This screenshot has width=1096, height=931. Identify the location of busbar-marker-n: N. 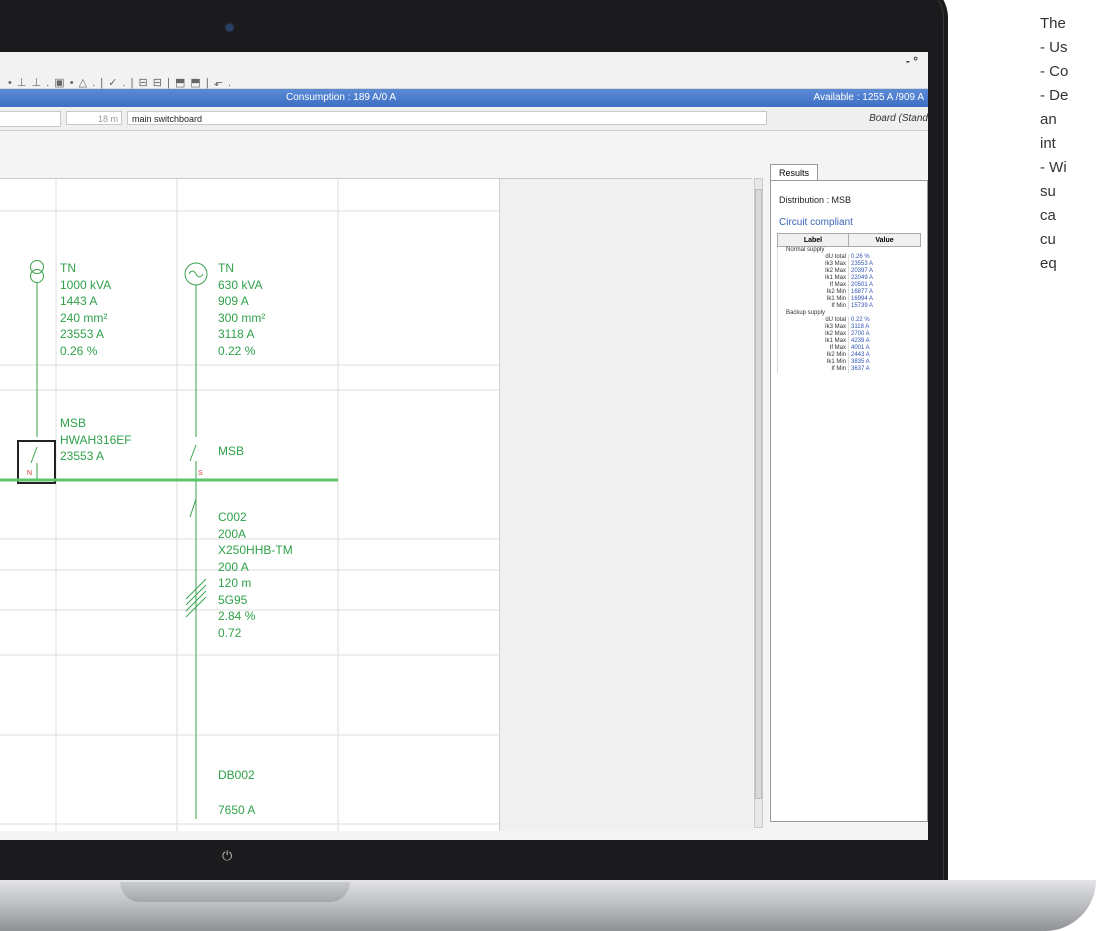
(30, 473).